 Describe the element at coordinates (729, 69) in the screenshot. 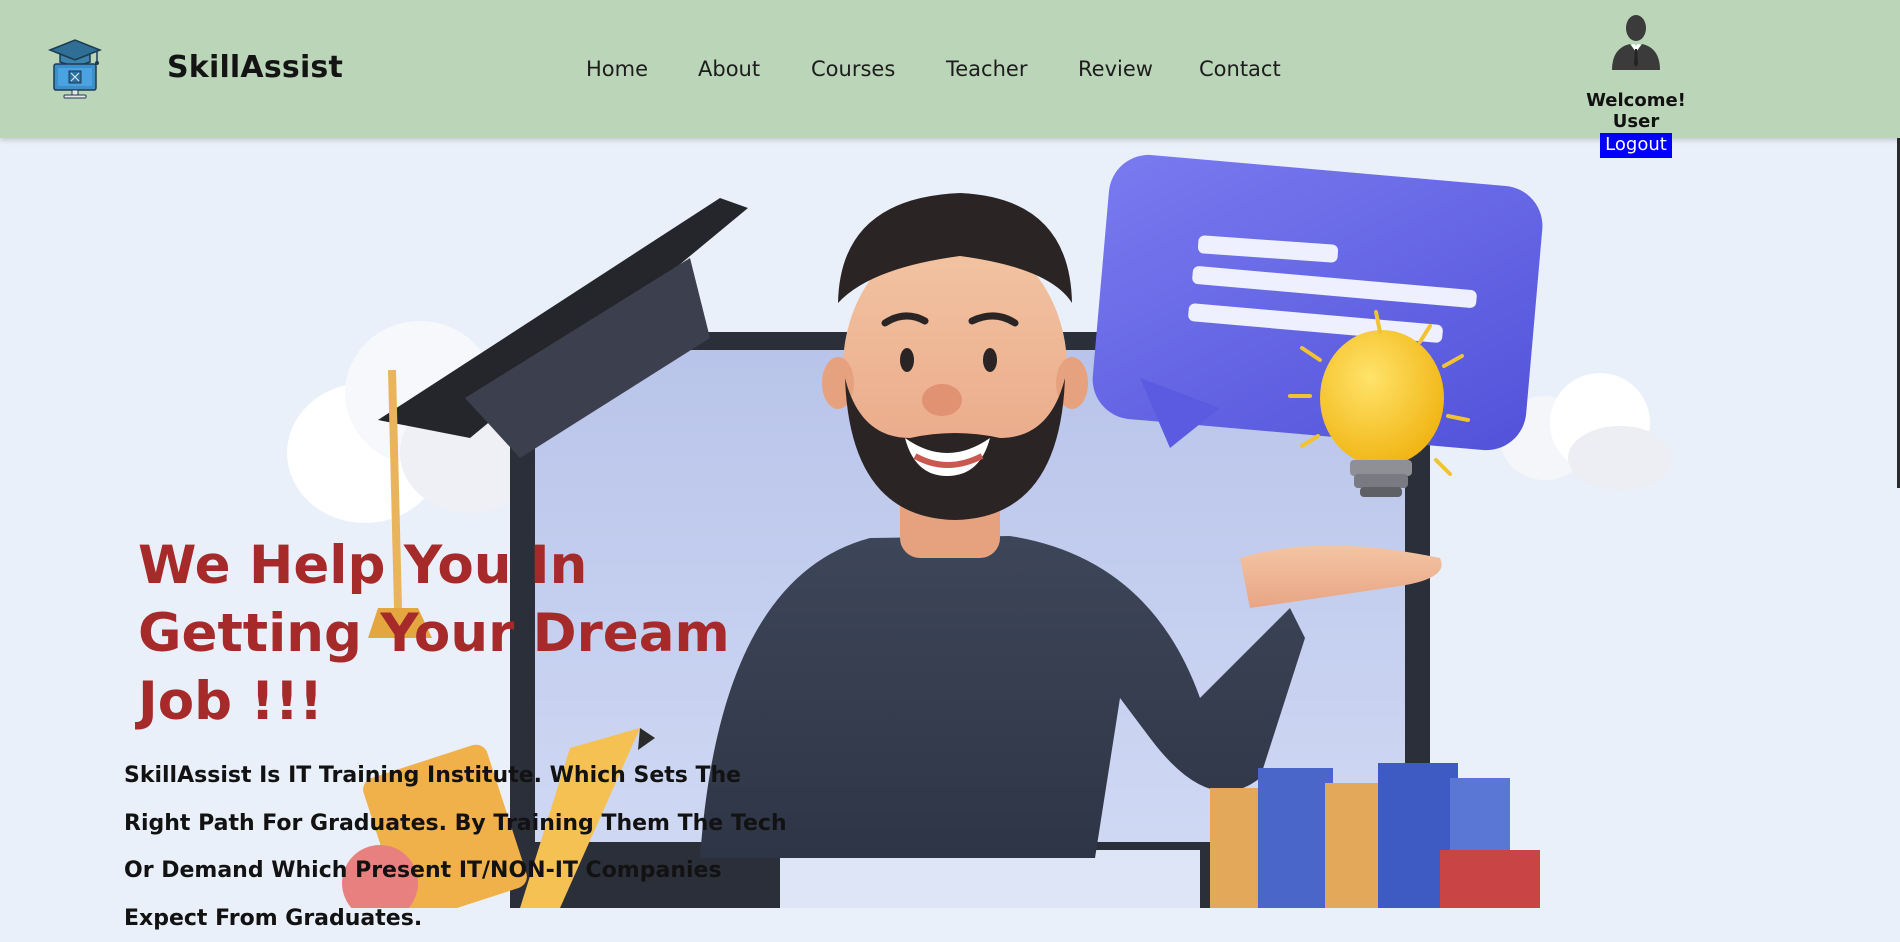

I see `nav-about: About` at that location.